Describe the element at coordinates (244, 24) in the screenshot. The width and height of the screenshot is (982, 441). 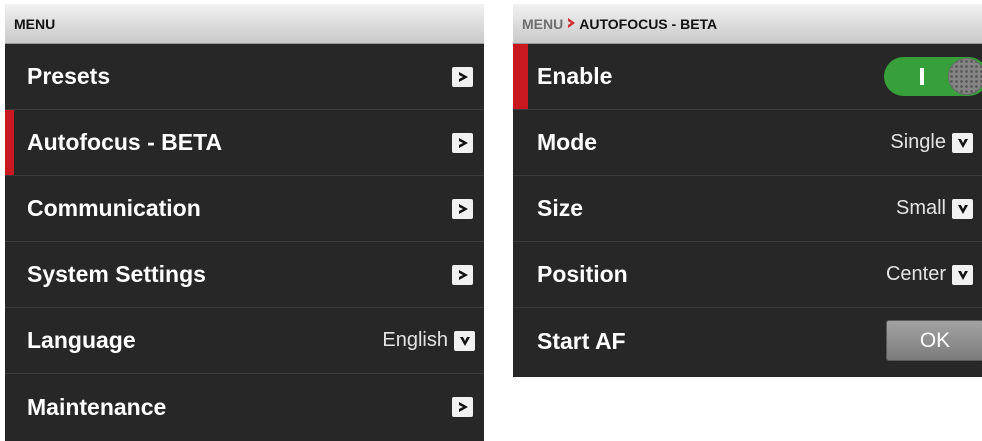
I see `menu-header: MENU` at that location.